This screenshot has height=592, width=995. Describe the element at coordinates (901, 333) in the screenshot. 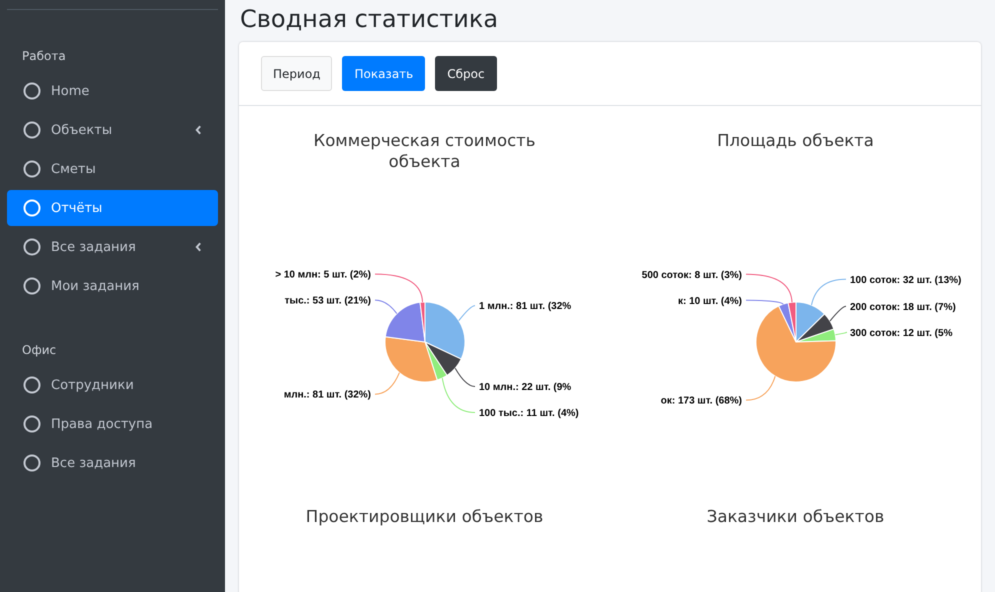

I see `data-label: 300 соток: 12 шт. (5%` at that location.